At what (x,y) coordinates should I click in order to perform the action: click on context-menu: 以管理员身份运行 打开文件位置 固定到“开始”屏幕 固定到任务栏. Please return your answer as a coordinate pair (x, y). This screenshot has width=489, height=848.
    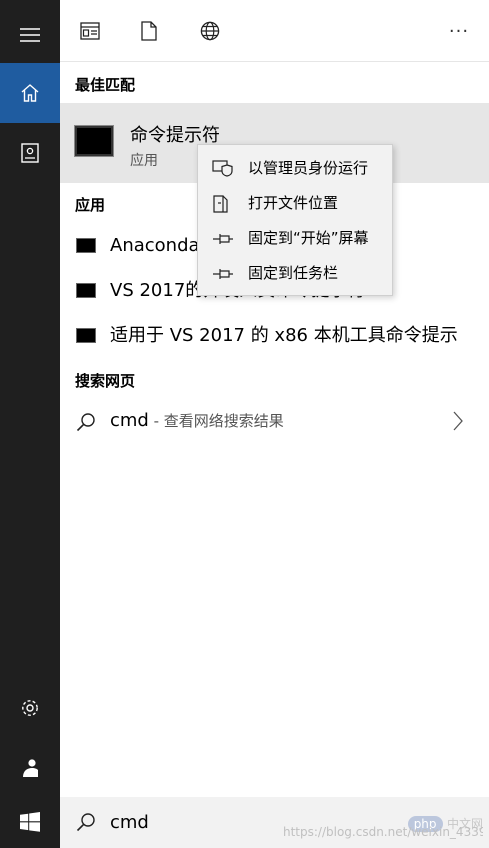
    Looking at the image, I should click on (295, 220).